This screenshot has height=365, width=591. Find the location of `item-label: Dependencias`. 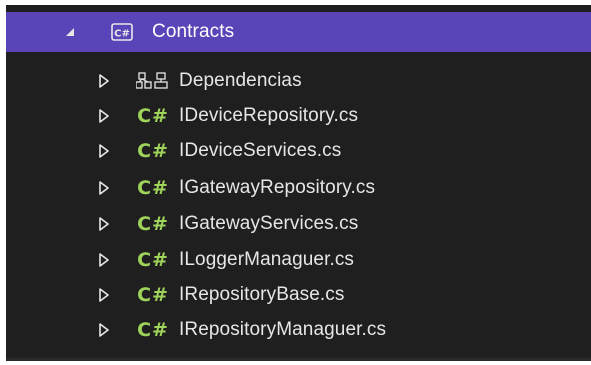

item-label: Dependencias is located at coordinates (240, 80).